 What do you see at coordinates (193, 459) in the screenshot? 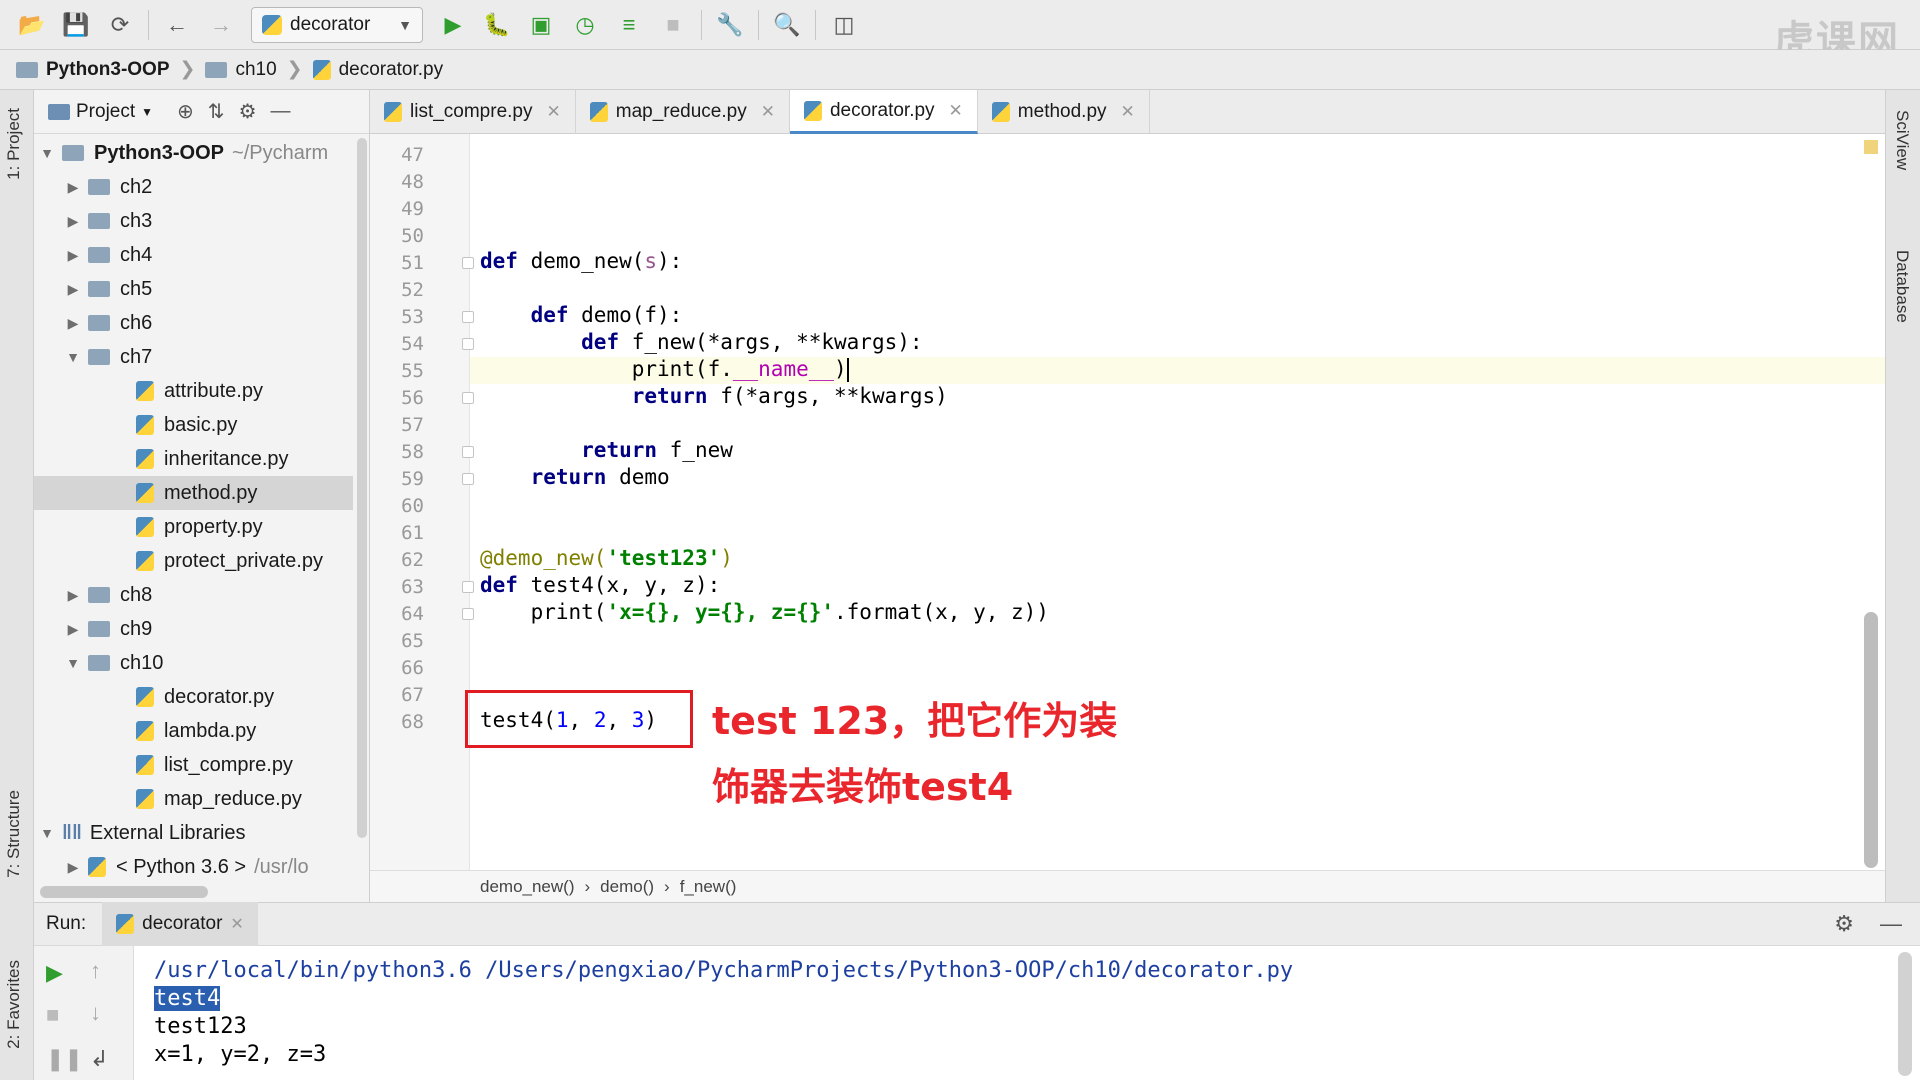
I see `tree-file-inheritance: inheritance.py` at bounding box center [193, 459].